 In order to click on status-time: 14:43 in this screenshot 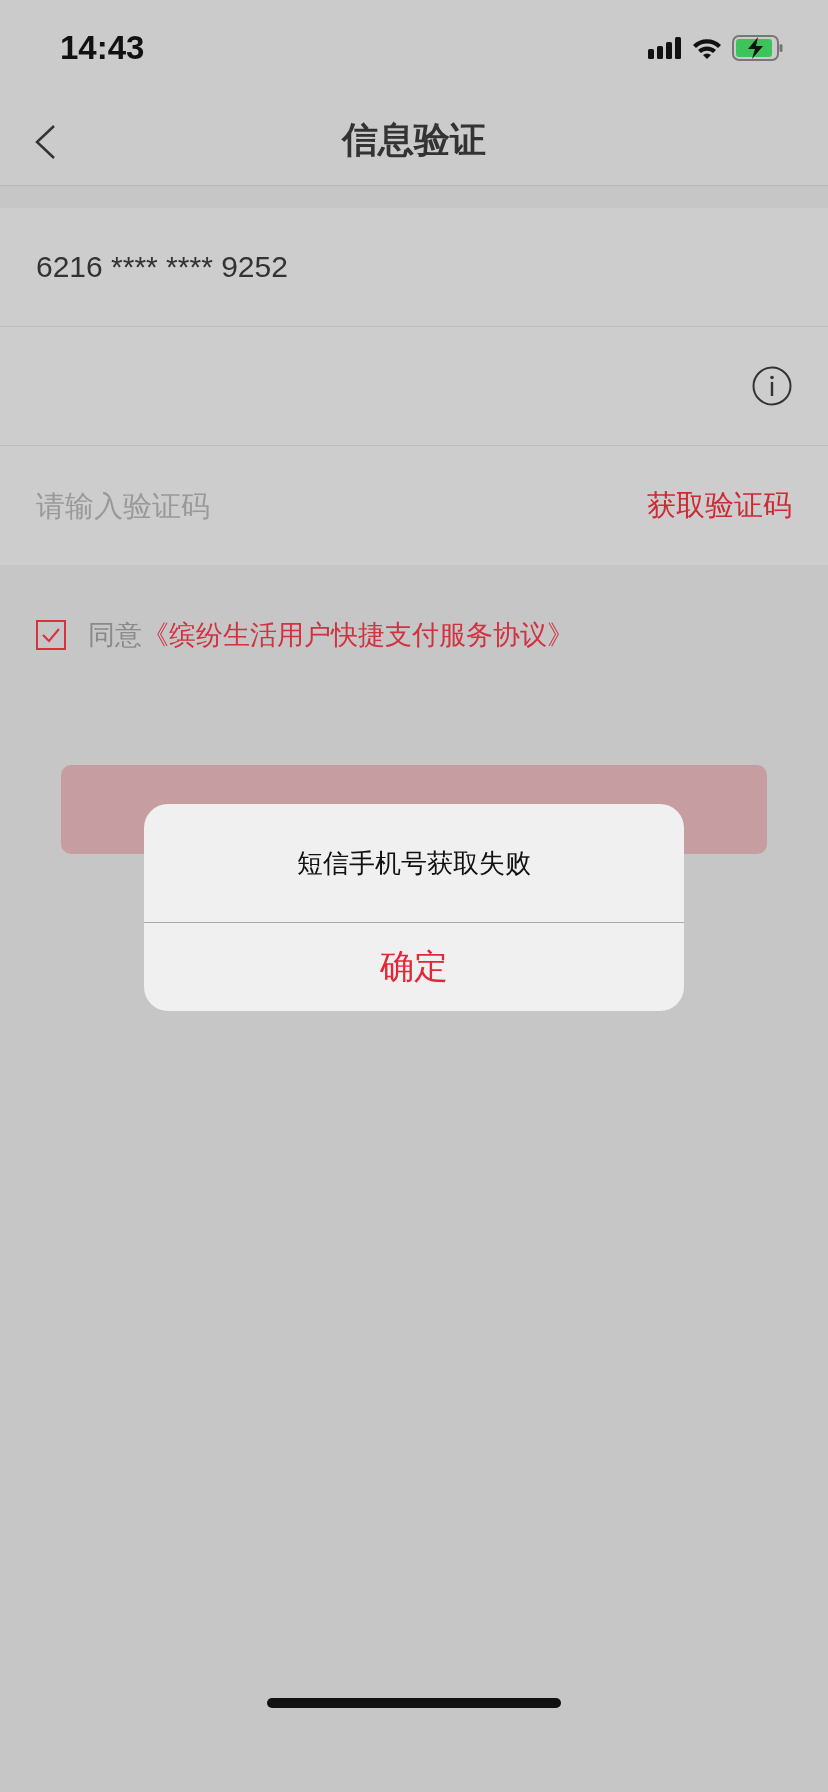, I will do `click(102, 47)`.